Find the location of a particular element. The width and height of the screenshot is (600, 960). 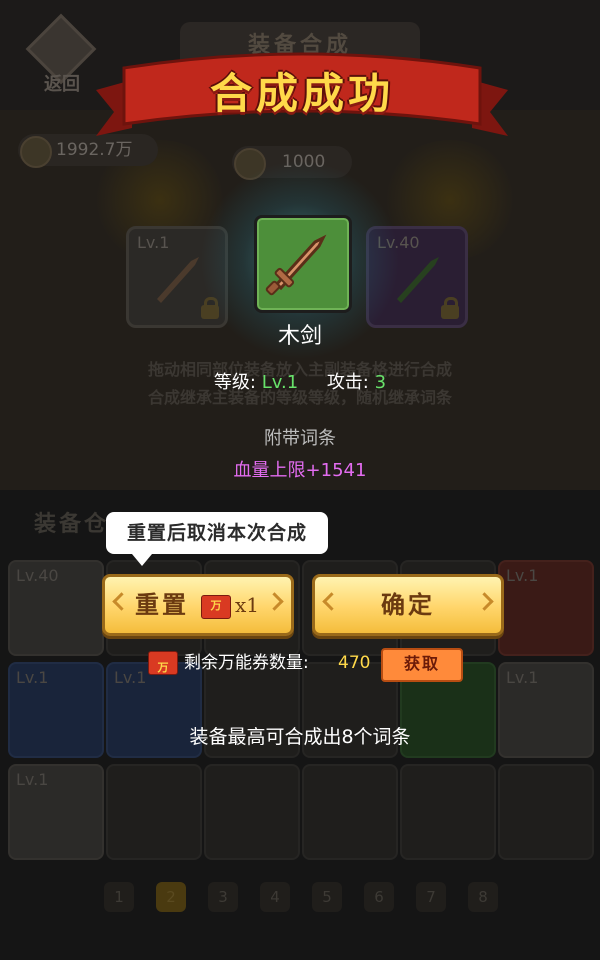

result-item-slot is located at coordinates (303, 264).